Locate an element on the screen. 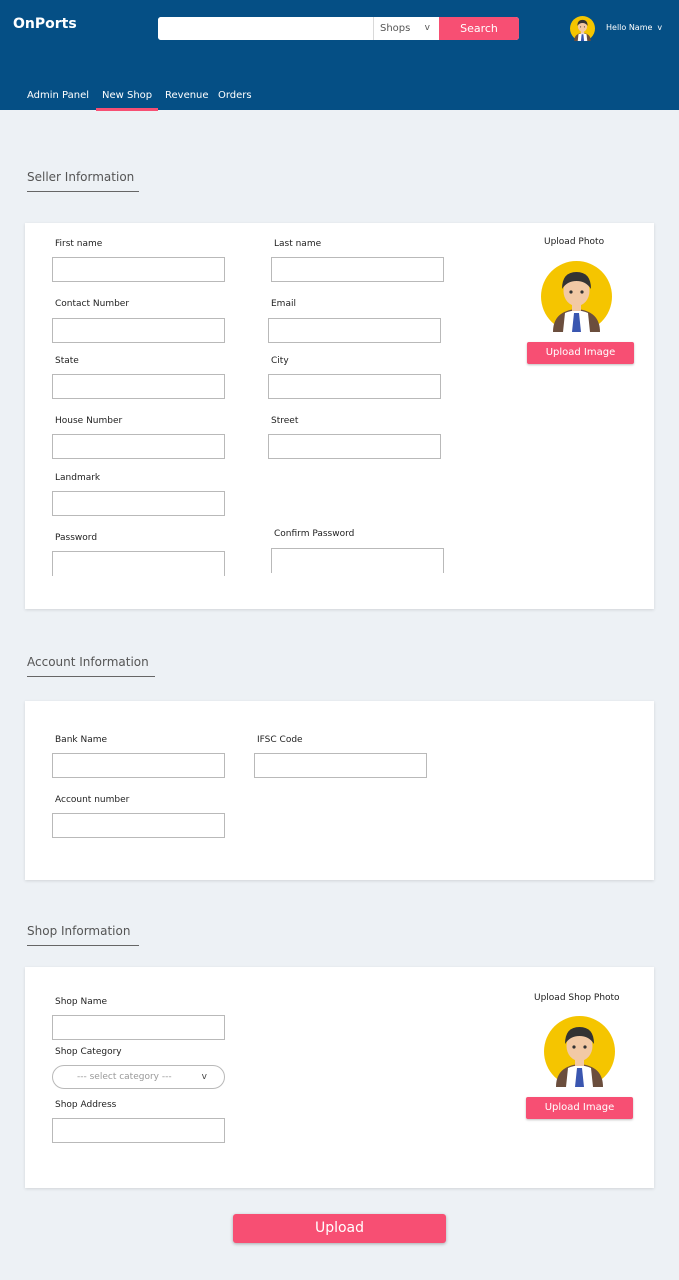 This screenshot has height=1280, width=679. first-name-field is located at coordinates (138, 269).